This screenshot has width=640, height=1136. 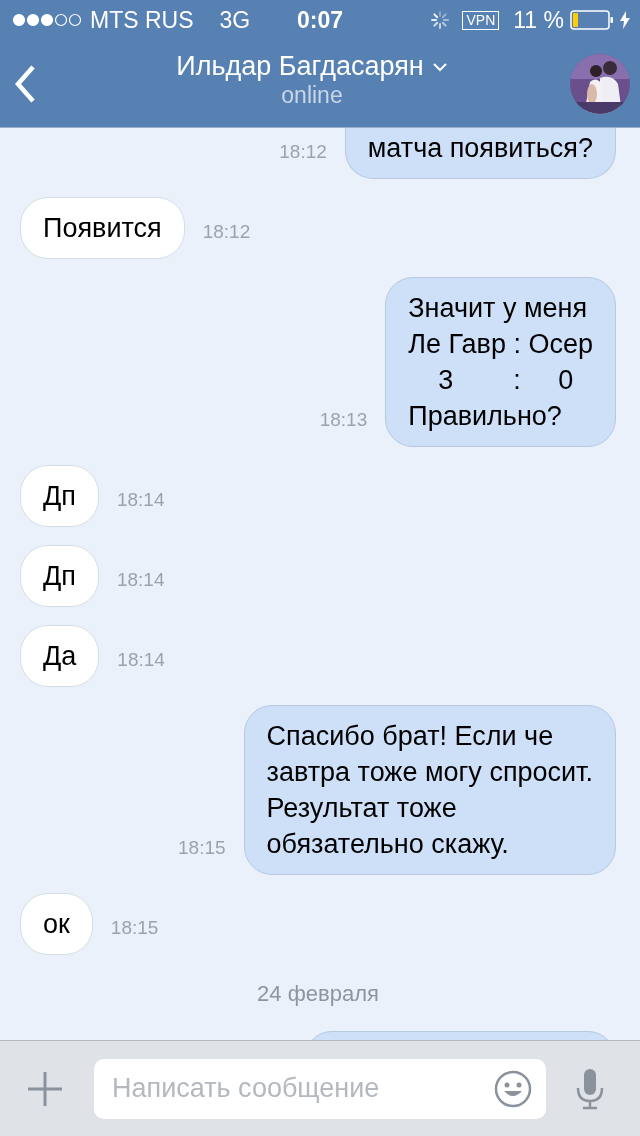 What do you see at coordinates (480, 153) in the screenshot?
I see `message-bubble: матча появиться?` at bounding box center [480, 153].